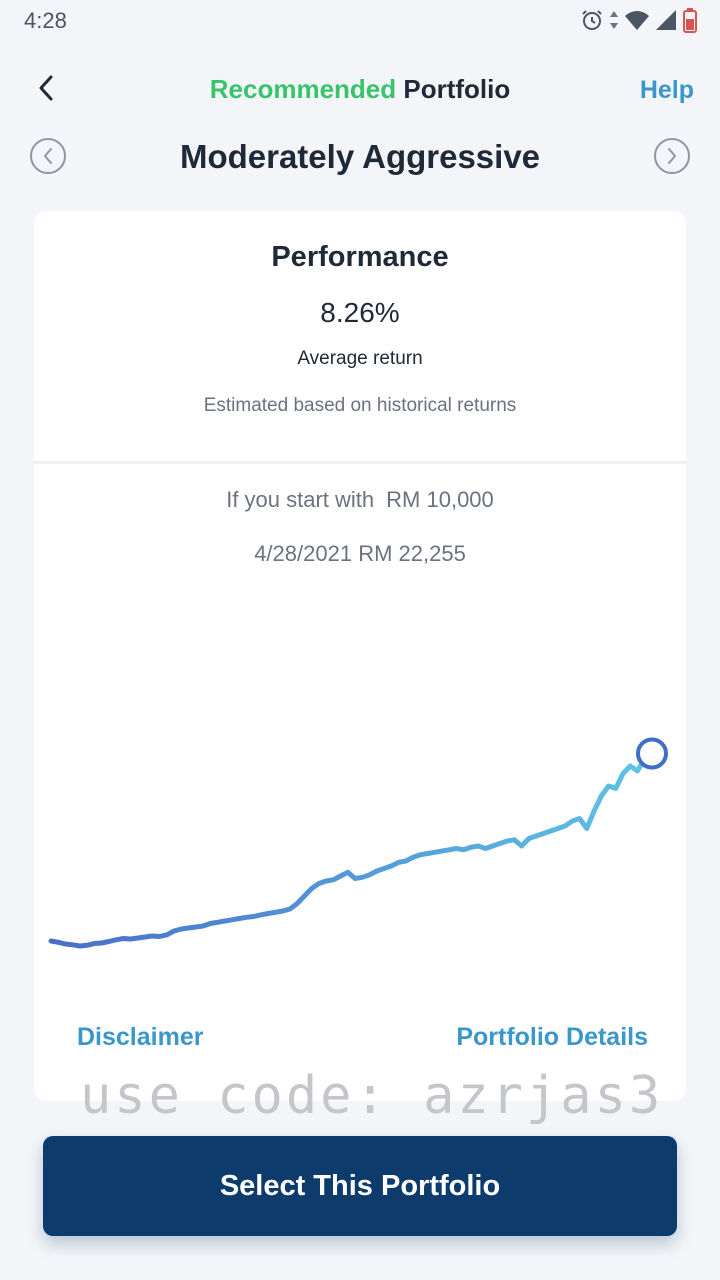 This screenshot has width=720, height=1280. Describe the element at coordinates (667, 90) in the screenshot. I see `help-link: Help` at that location.